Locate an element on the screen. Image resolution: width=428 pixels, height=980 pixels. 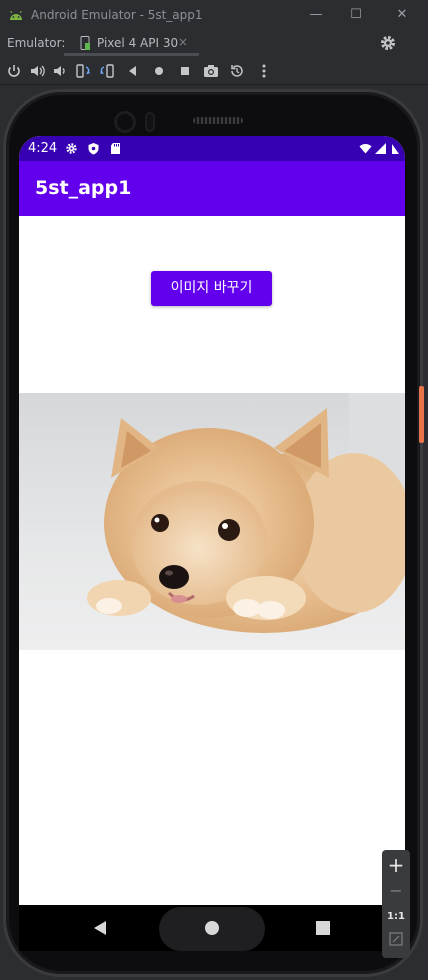
maximize-button: ☐ is located at coordinates (356, 15).